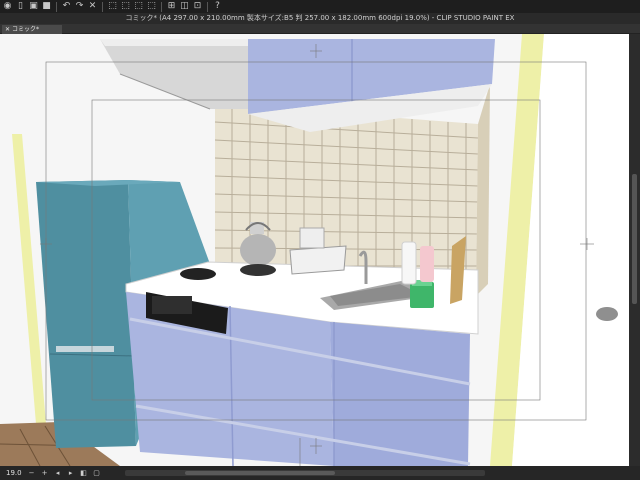  I want to click on invert-icon: ⬚, so click(138, 6).